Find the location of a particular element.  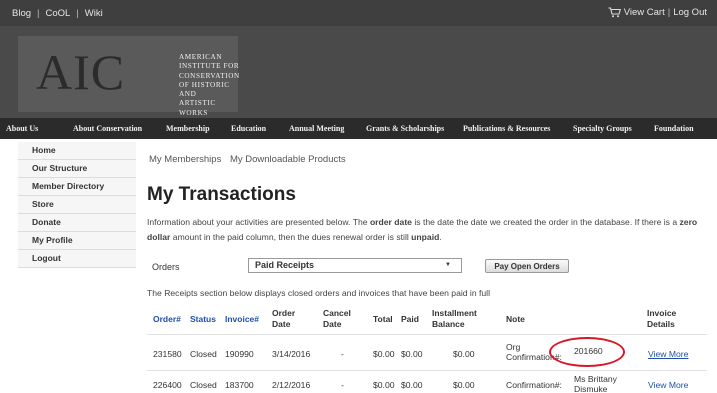

cool-link: CoOL is located at coordinates (57, 13).